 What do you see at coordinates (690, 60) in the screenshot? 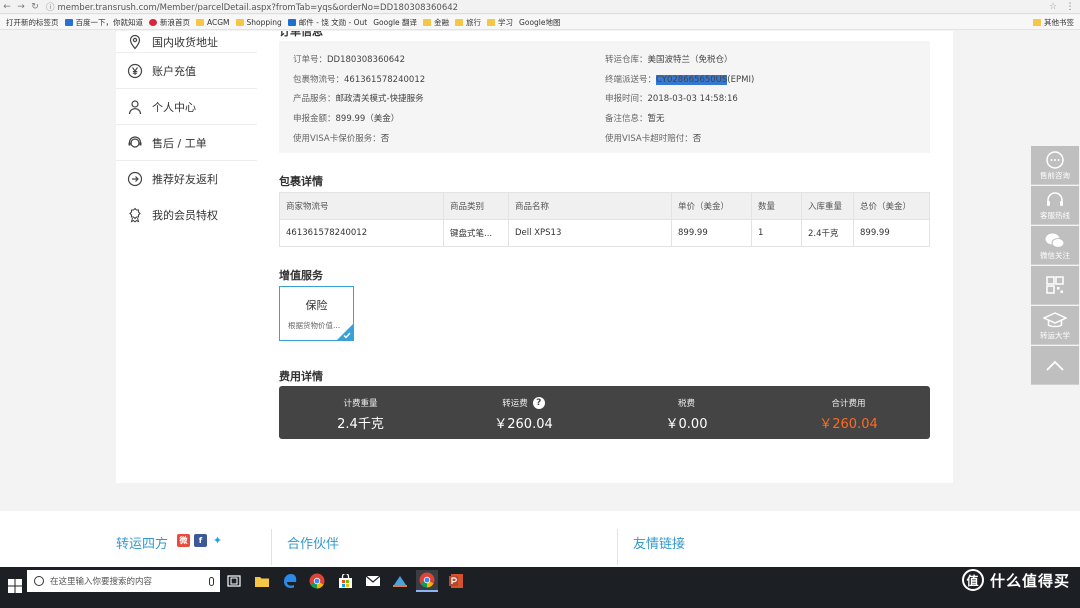
I see `field-value: 美国波特兰（免税仓）` at bounding box center [690, 60].